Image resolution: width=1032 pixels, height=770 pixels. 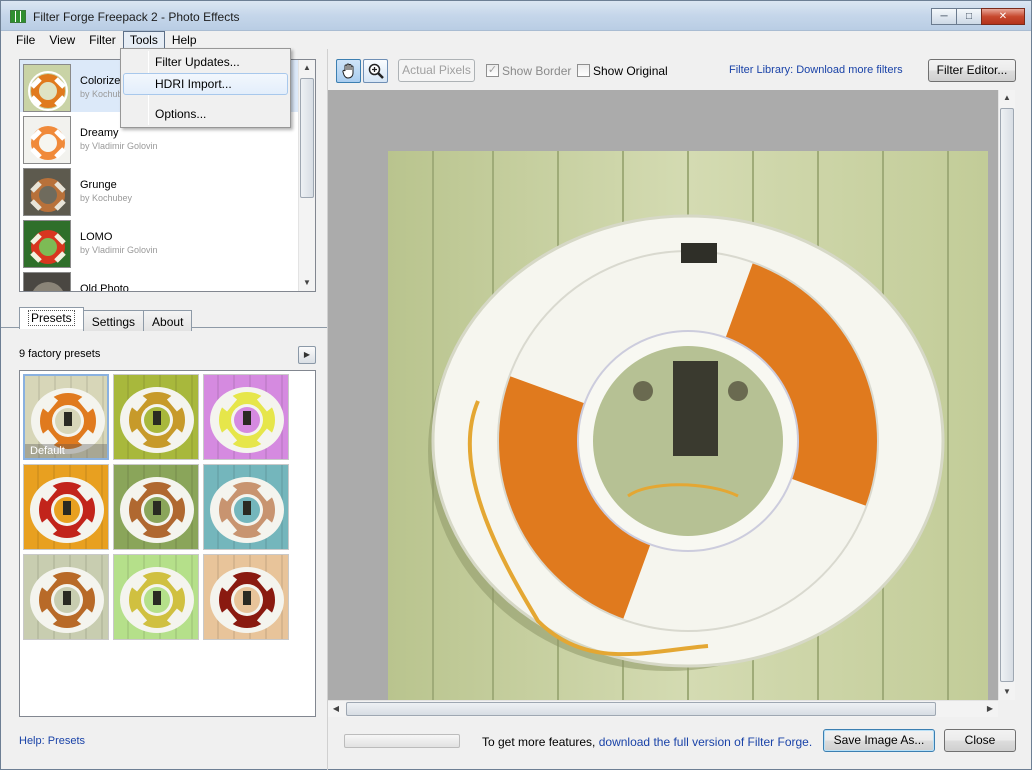 What do you see at coordinates (336, 709) in the screenshot?
I see `scroll-left-icon: ◀` at bounding box center [336, 709].